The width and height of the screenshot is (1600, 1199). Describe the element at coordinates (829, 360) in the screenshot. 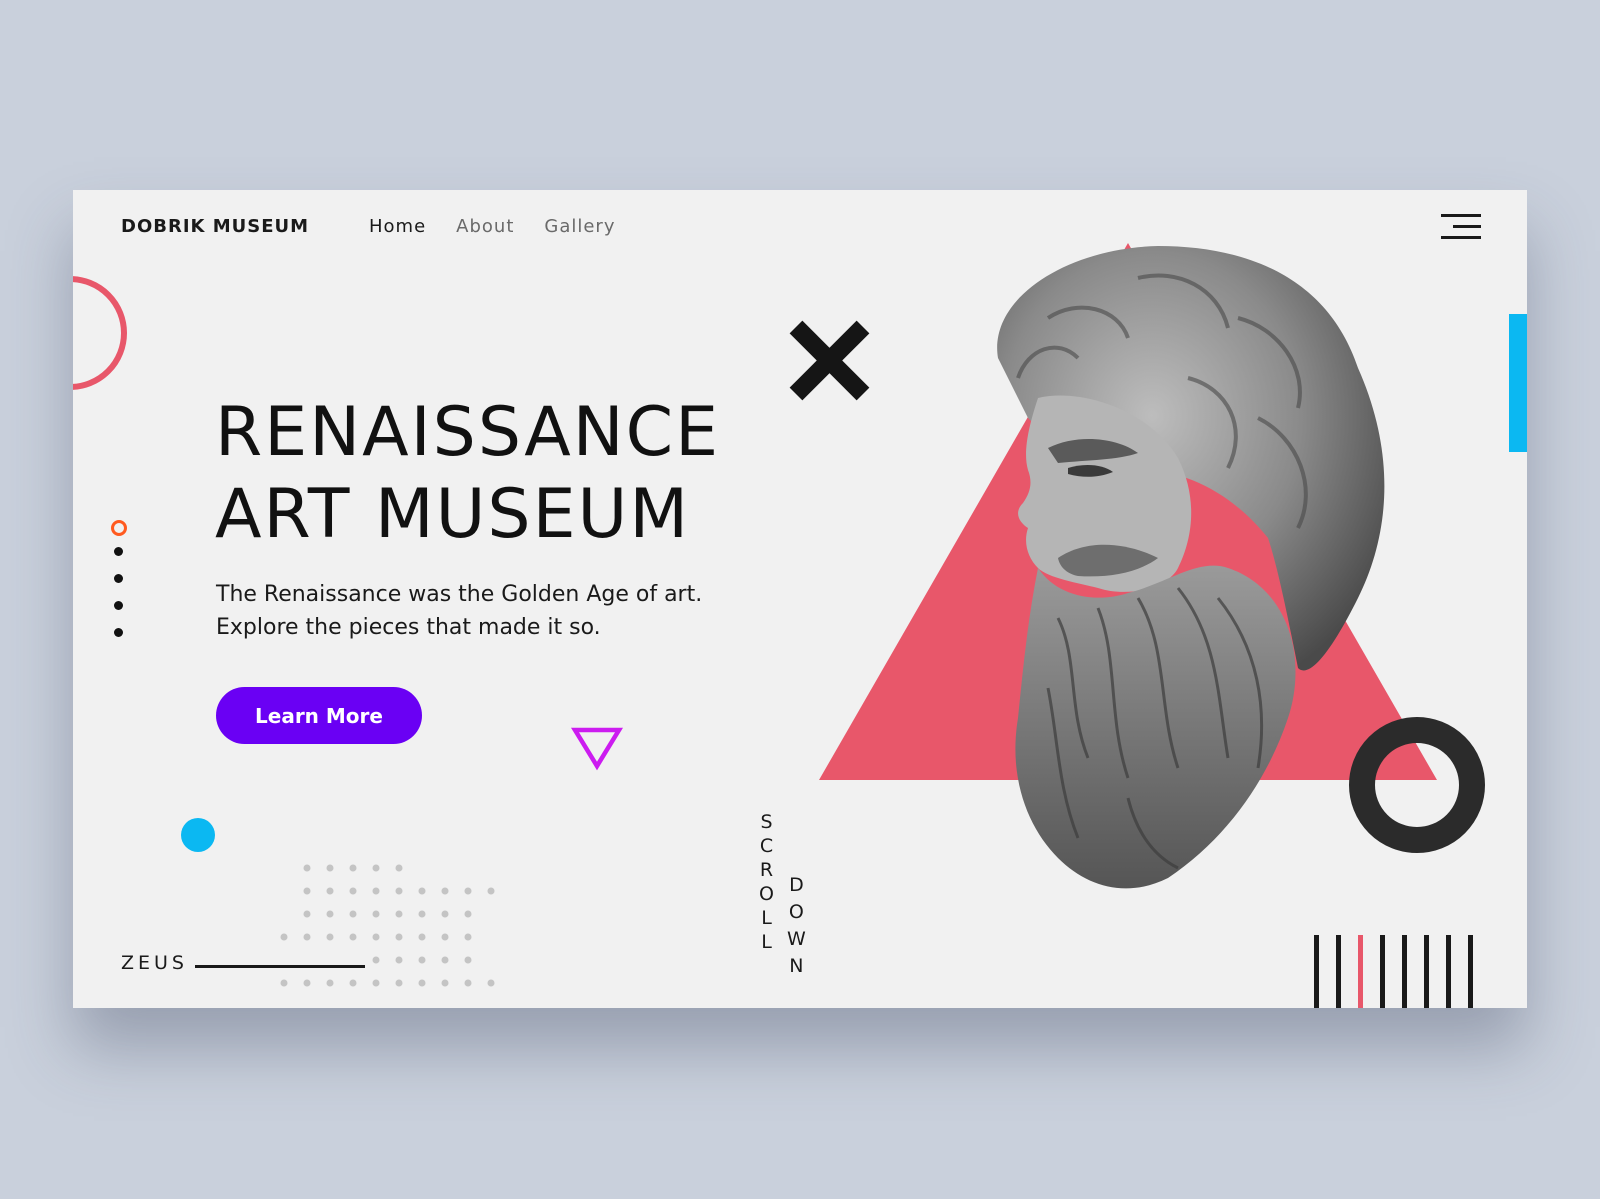

I see `x-cross-icon` at that location.